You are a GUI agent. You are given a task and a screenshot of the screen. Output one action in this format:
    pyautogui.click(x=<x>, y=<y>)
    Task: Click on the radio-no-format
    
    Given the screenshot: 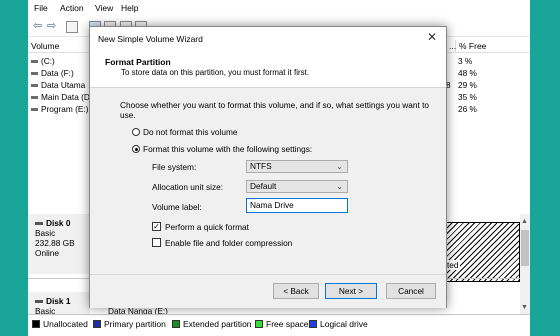 What is the action you would take?
    pyautogui.click(x=136, y=132)
    